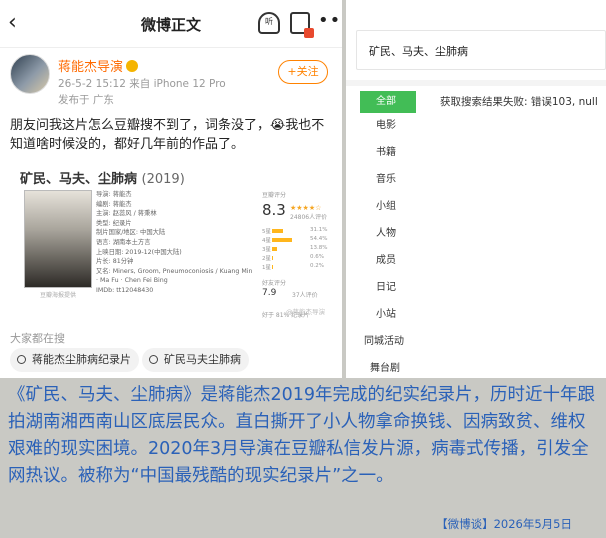  Describe the element at coordinates (319, 230) in the screenshot. I see `rating-bar-pct: 31.1%` at that location.